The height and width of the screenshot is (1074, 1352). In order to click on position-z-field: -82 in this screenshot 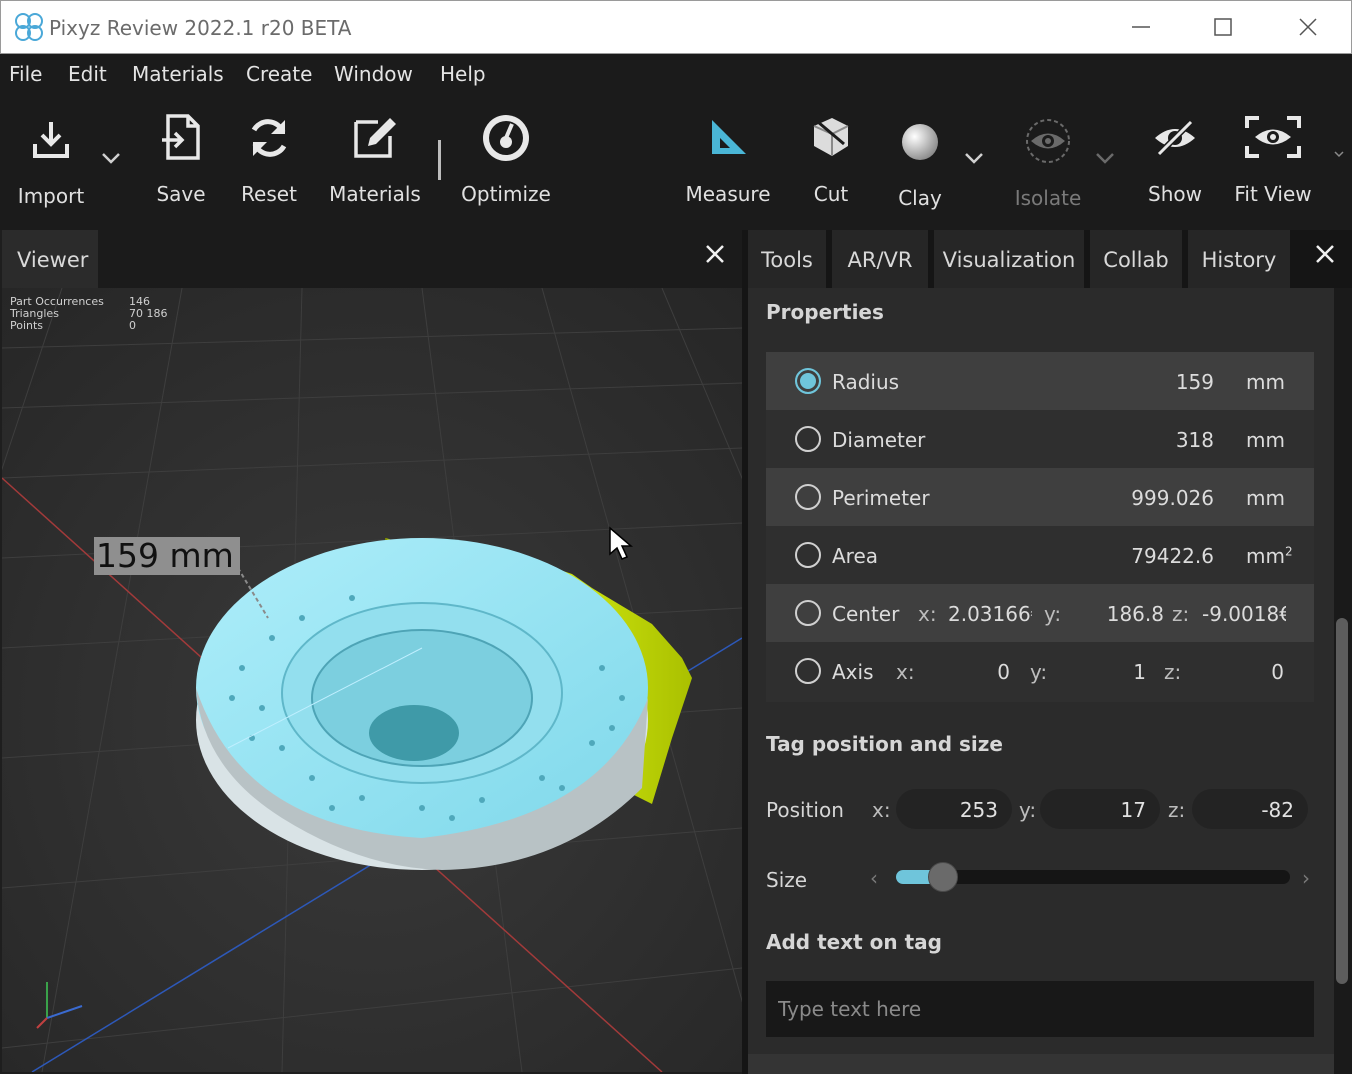, I will do `click(1250, 809)`.